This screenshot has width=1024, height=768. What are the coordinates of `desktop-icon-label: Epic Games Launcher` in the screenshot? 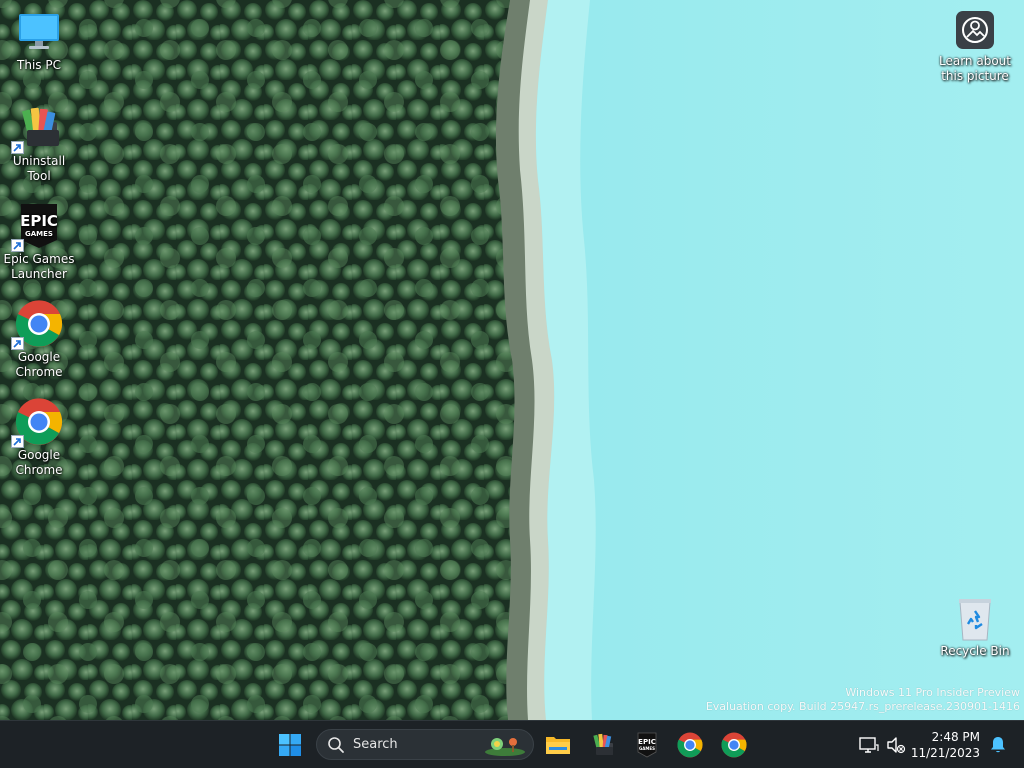 It's located at (39, 266).